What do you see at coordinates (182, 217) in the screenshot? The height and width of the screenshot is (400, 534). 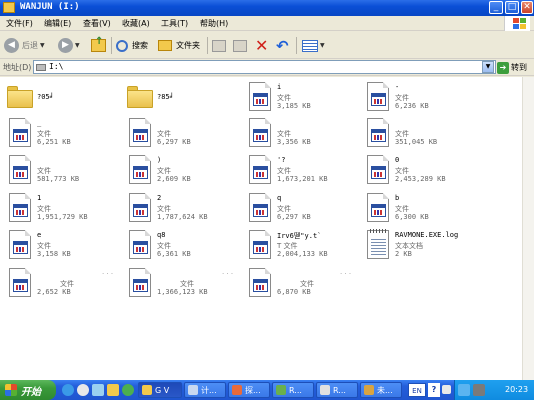 I see `item-size: 1,787,624 KB` at bounding box center [182, 217].